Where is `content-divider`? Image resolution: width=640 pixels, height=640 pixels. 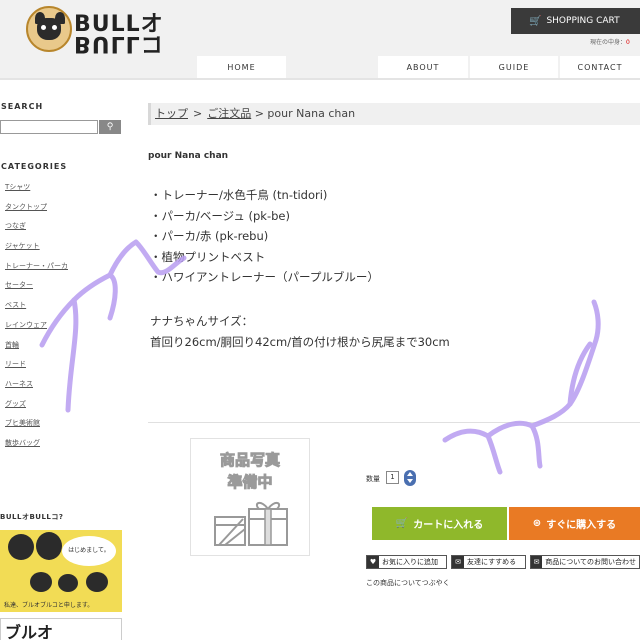
content-divider is located at coordinates (394, 422).